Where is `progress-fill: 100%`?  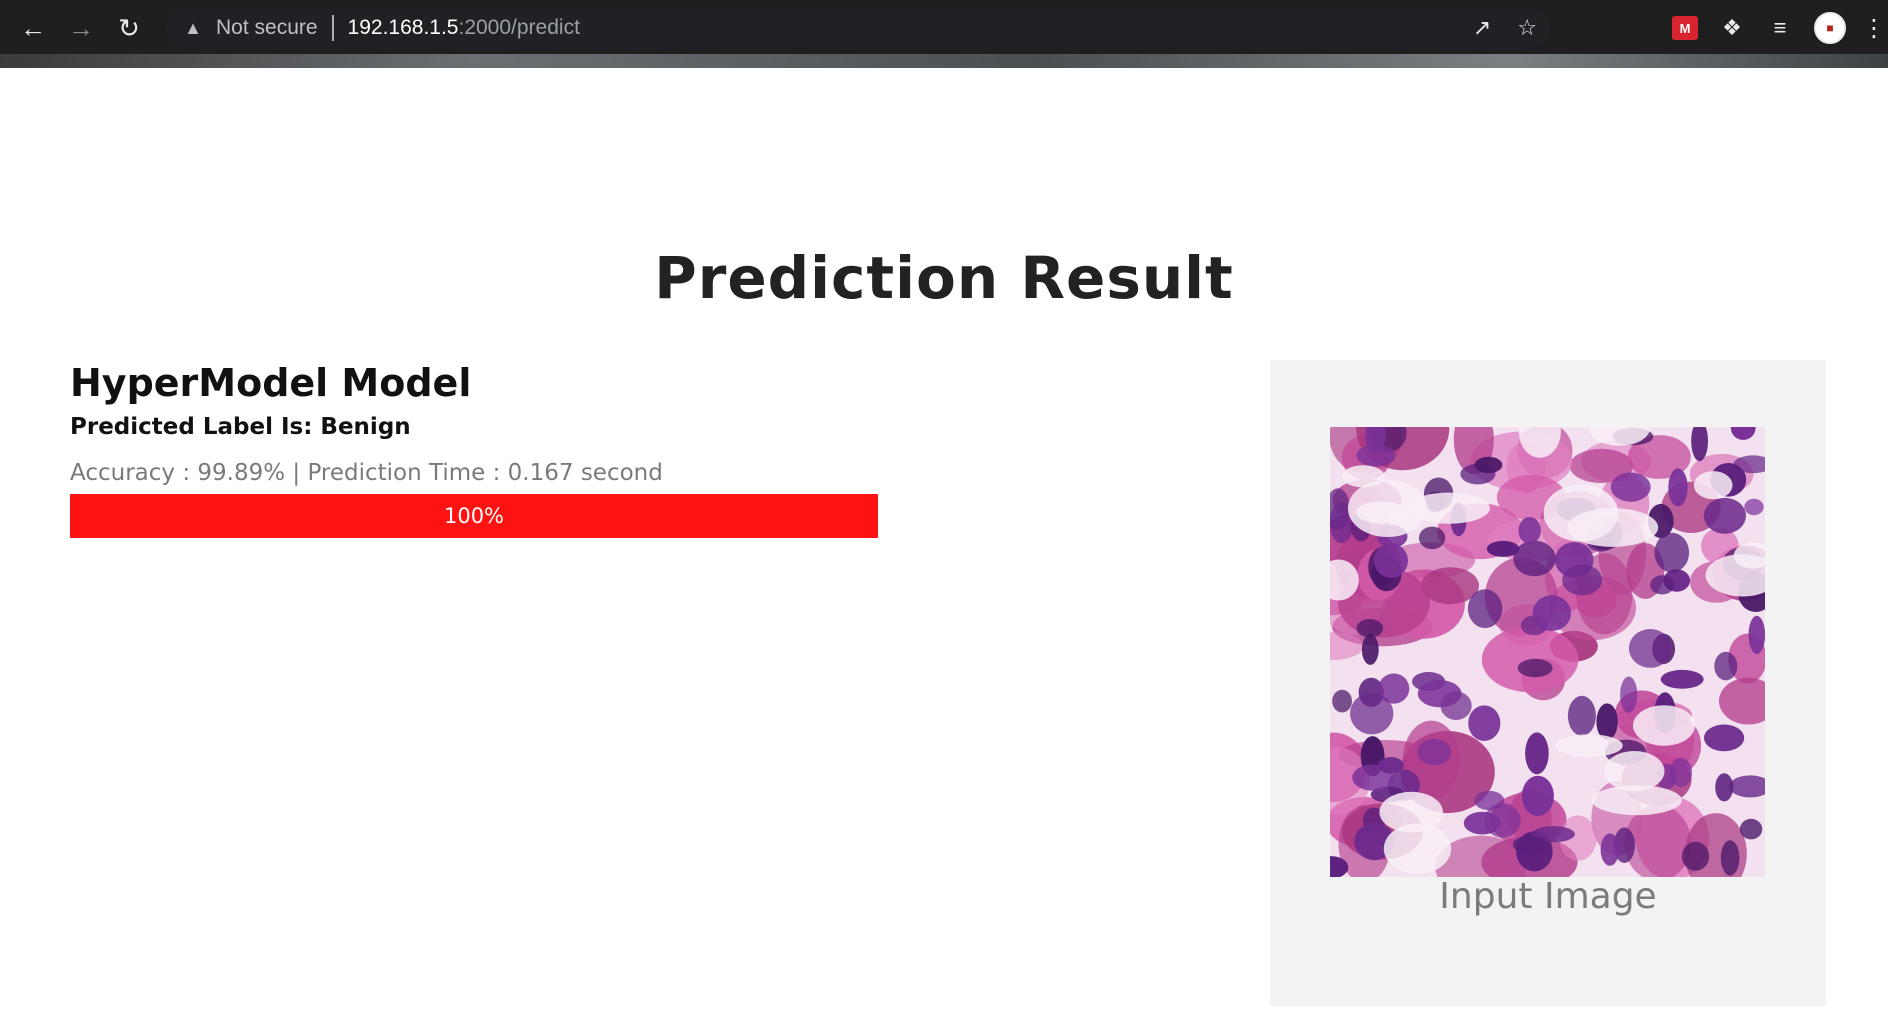
progress-fill: 100% is located at coordinates (474, 516).